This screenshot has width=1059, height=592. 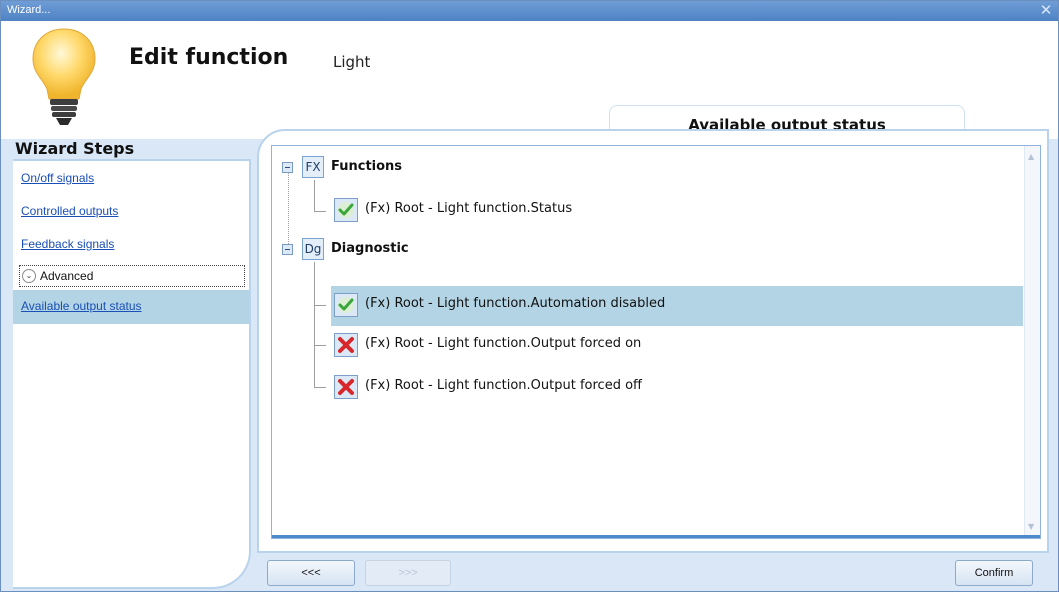 What do you see at coordinates (313, 167) in the screenshot?
I see `fx-badge-icon: FX` at bounding box center [313, 167].